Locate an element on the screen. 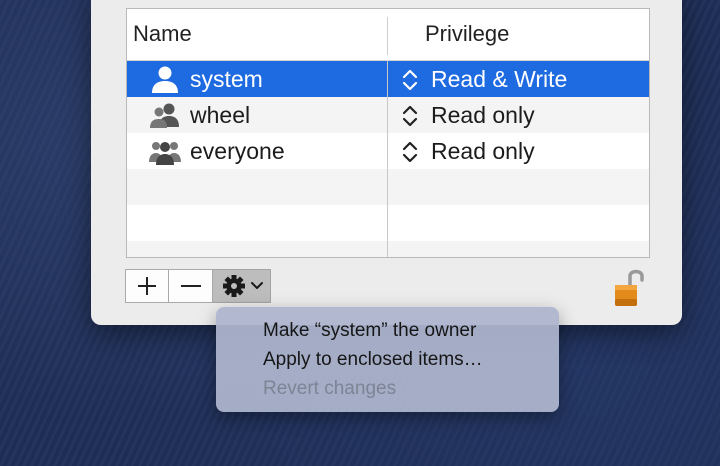 Image resolution: width=720 pixels, height=466 pixels. column-divider is located at coordinates (387, 36).